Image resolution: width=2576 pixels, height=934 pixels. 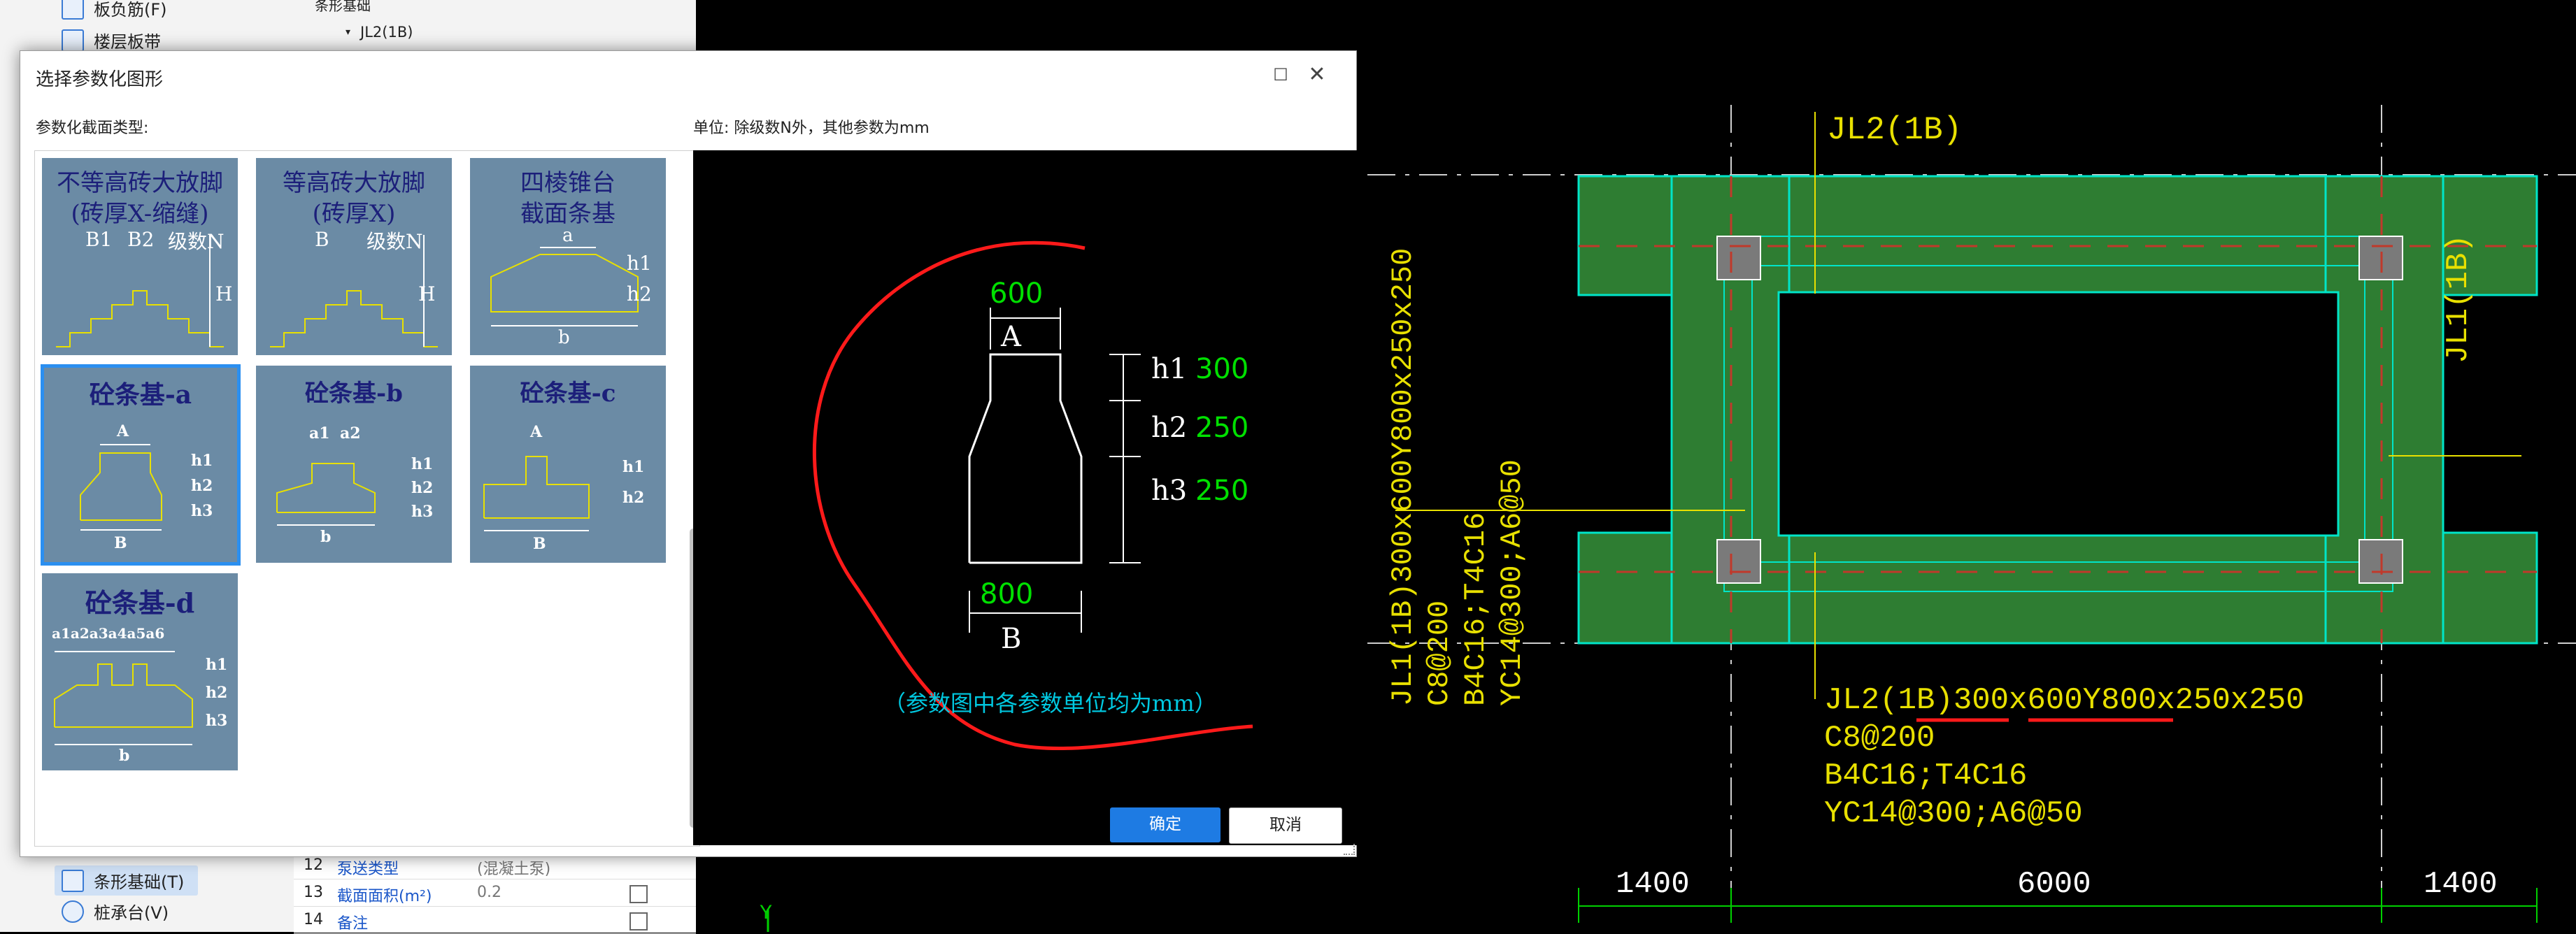 I want to click on expand-arrow-icon: ▾, so click(x=348, y=32).